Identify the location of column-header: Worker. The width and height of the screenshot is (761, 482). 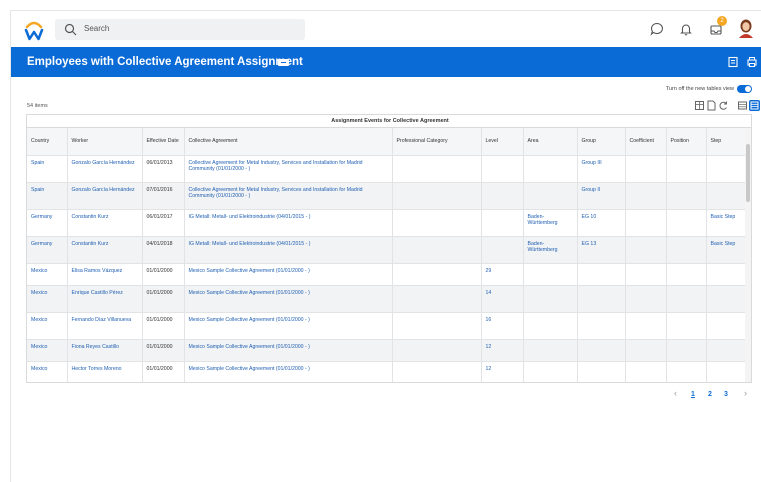
(105, 142).